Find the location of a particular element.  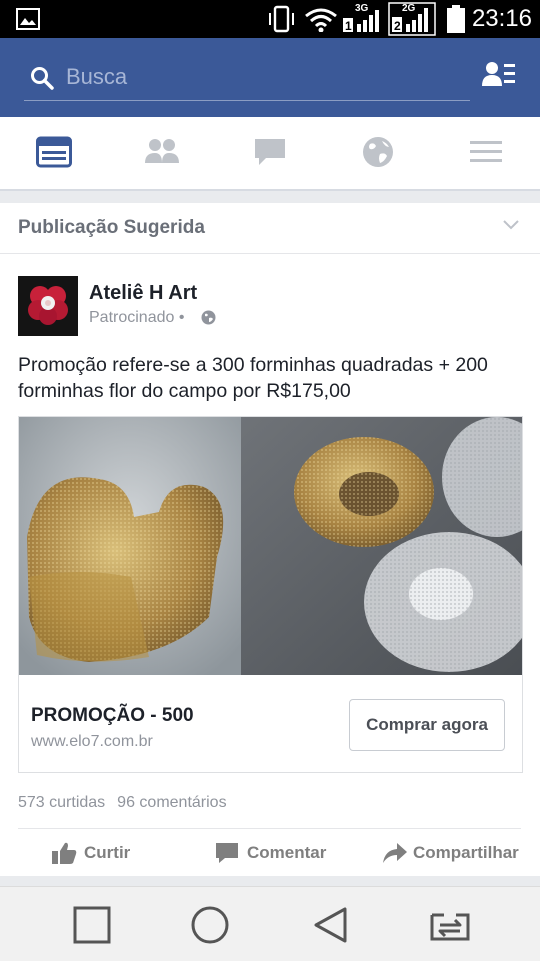

home-button is located at coordinates (210, 924).